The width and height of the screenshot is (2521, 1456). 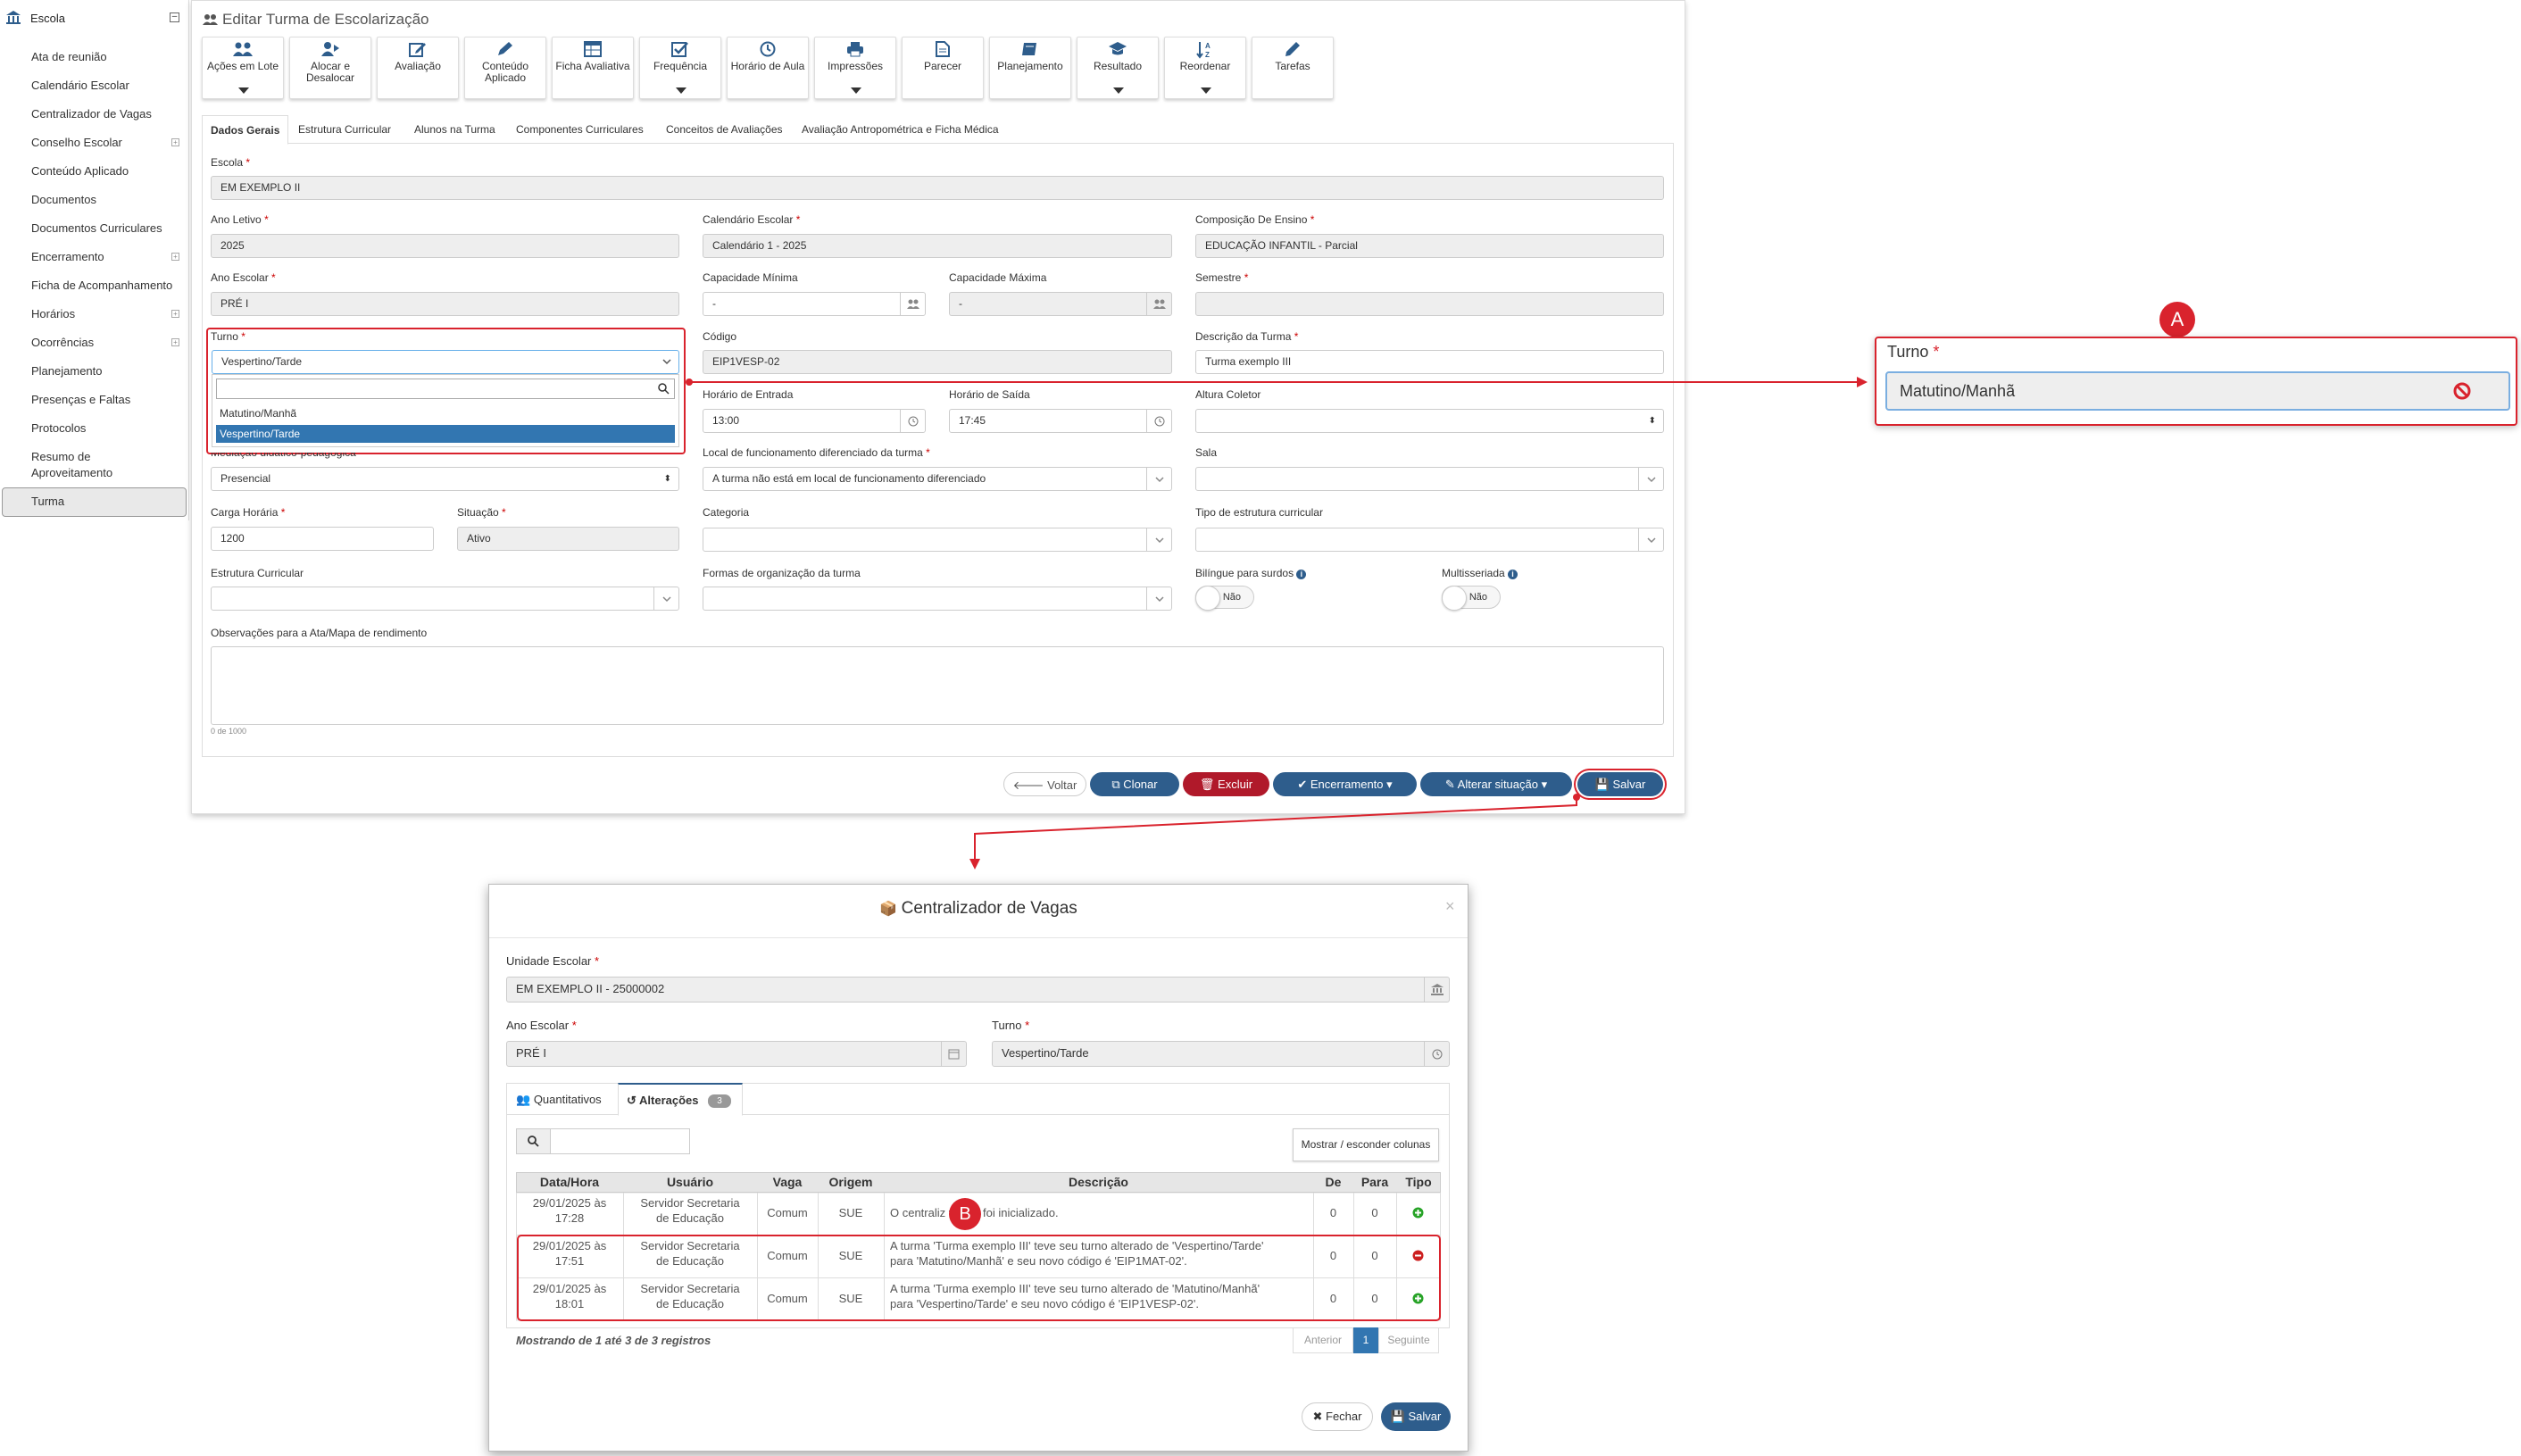 I want to click on history-icon: ↺, so click(x=633, y=1100).